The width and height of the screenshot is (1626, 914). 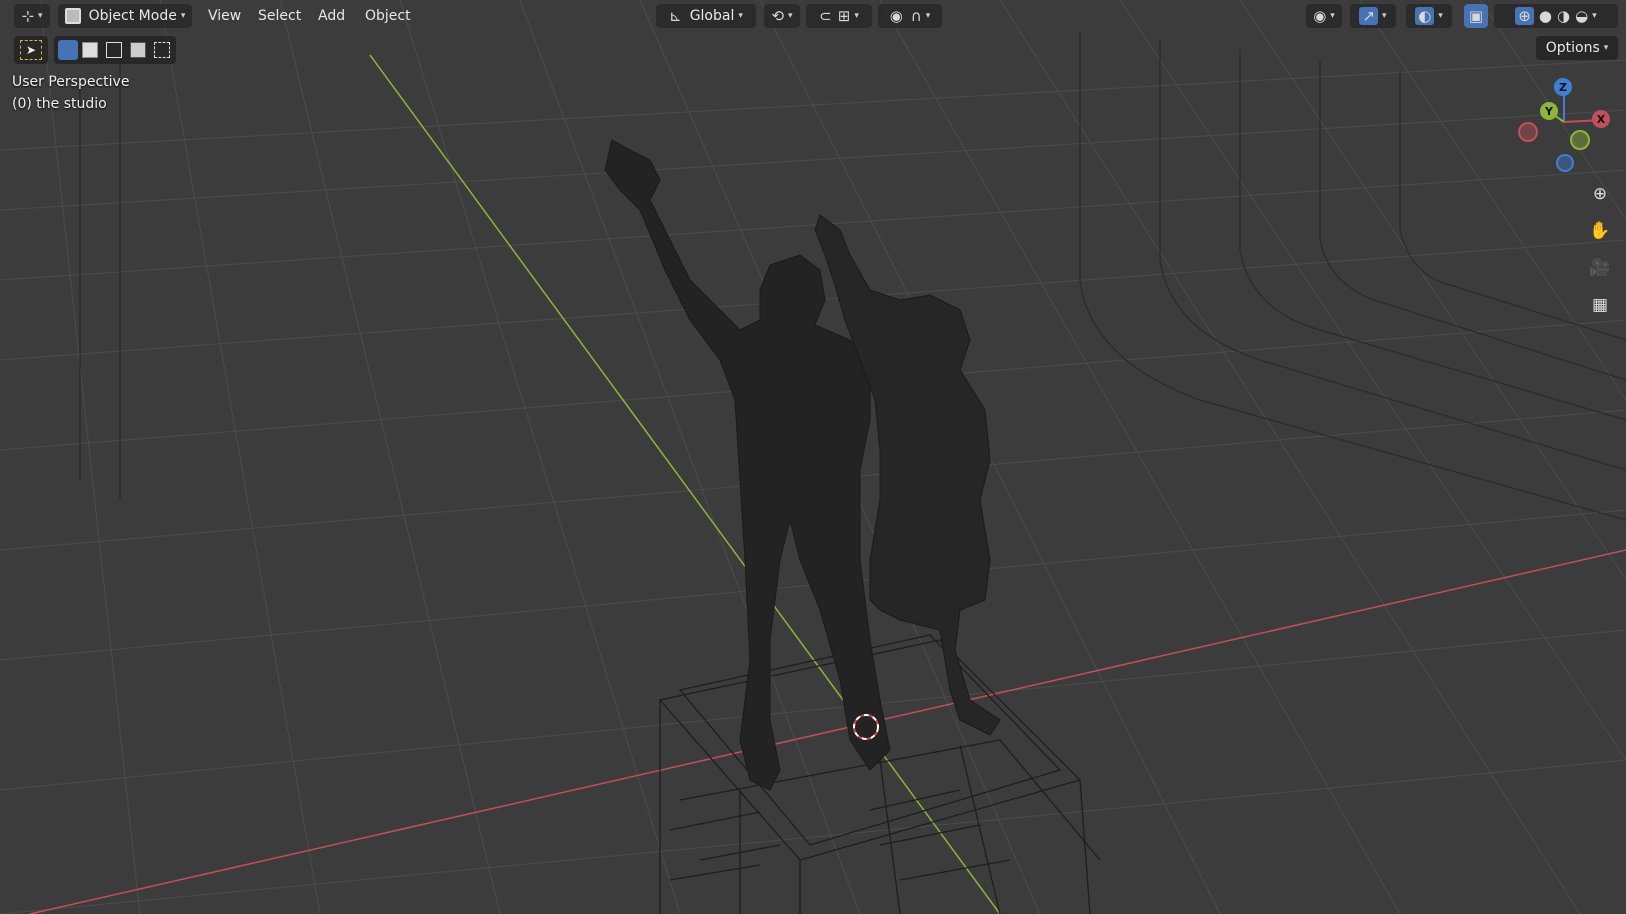 I want to click on snap-group: ⊂ ⊞ ▾, so click(x=839, y=16).